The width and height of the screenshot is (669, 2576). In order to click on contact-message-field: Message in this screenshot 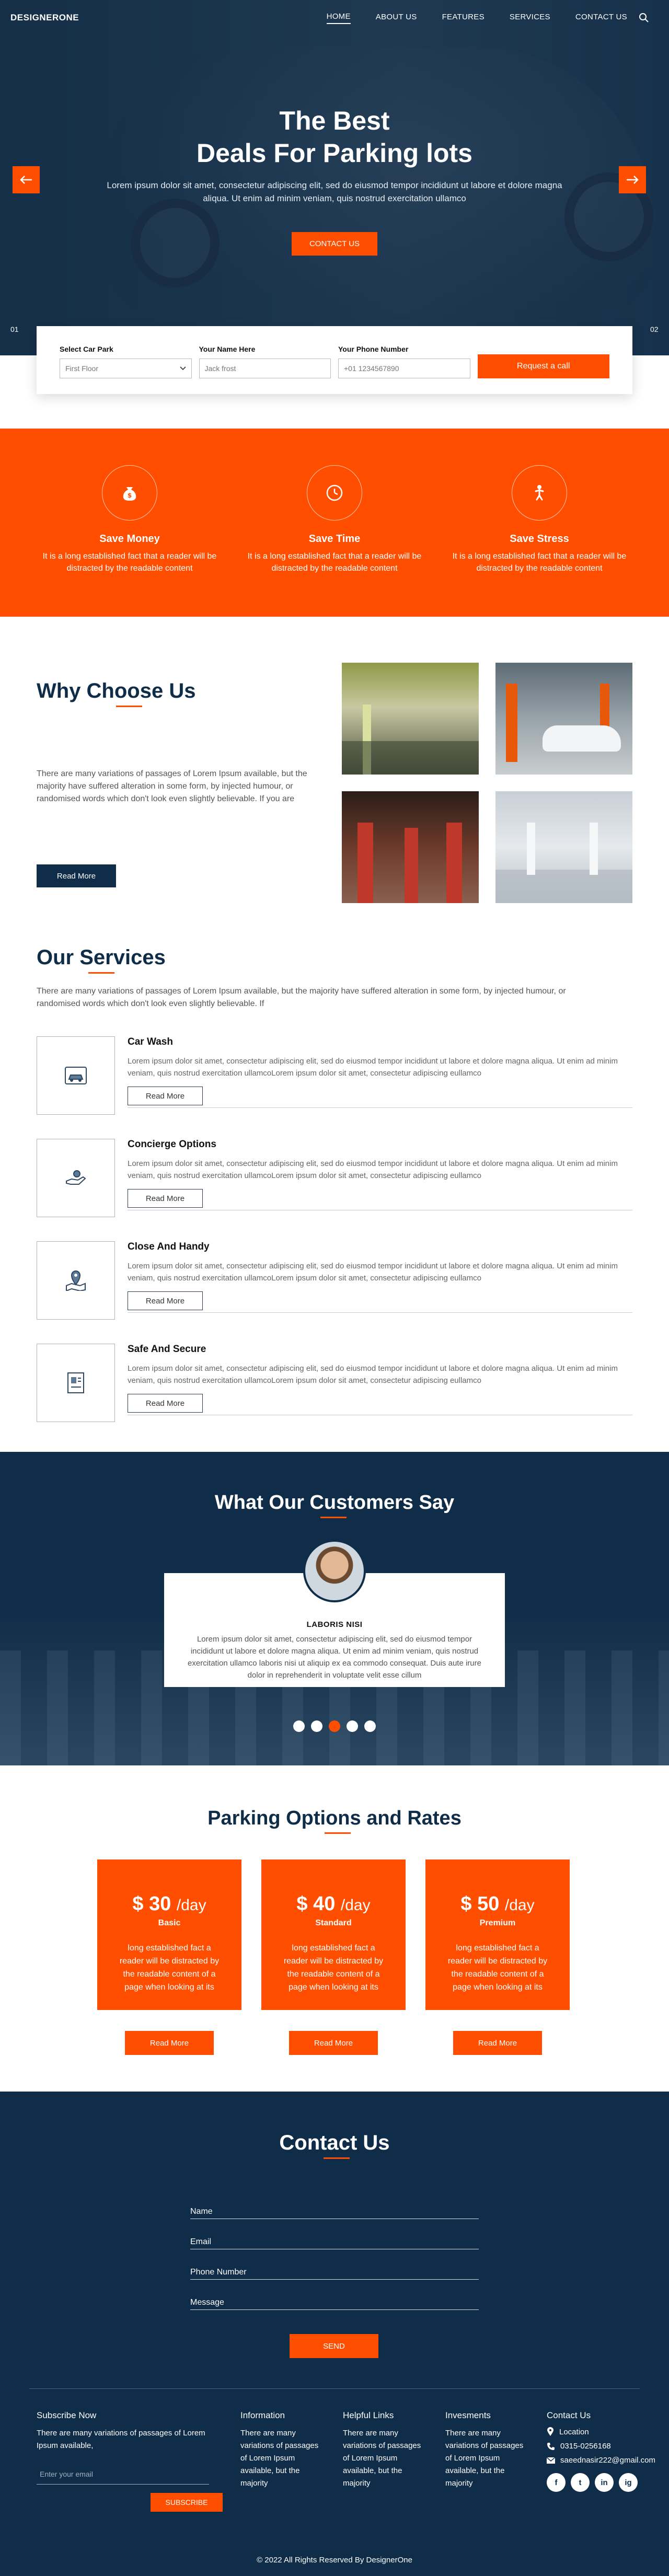, I will do `click(334, 2295)`.